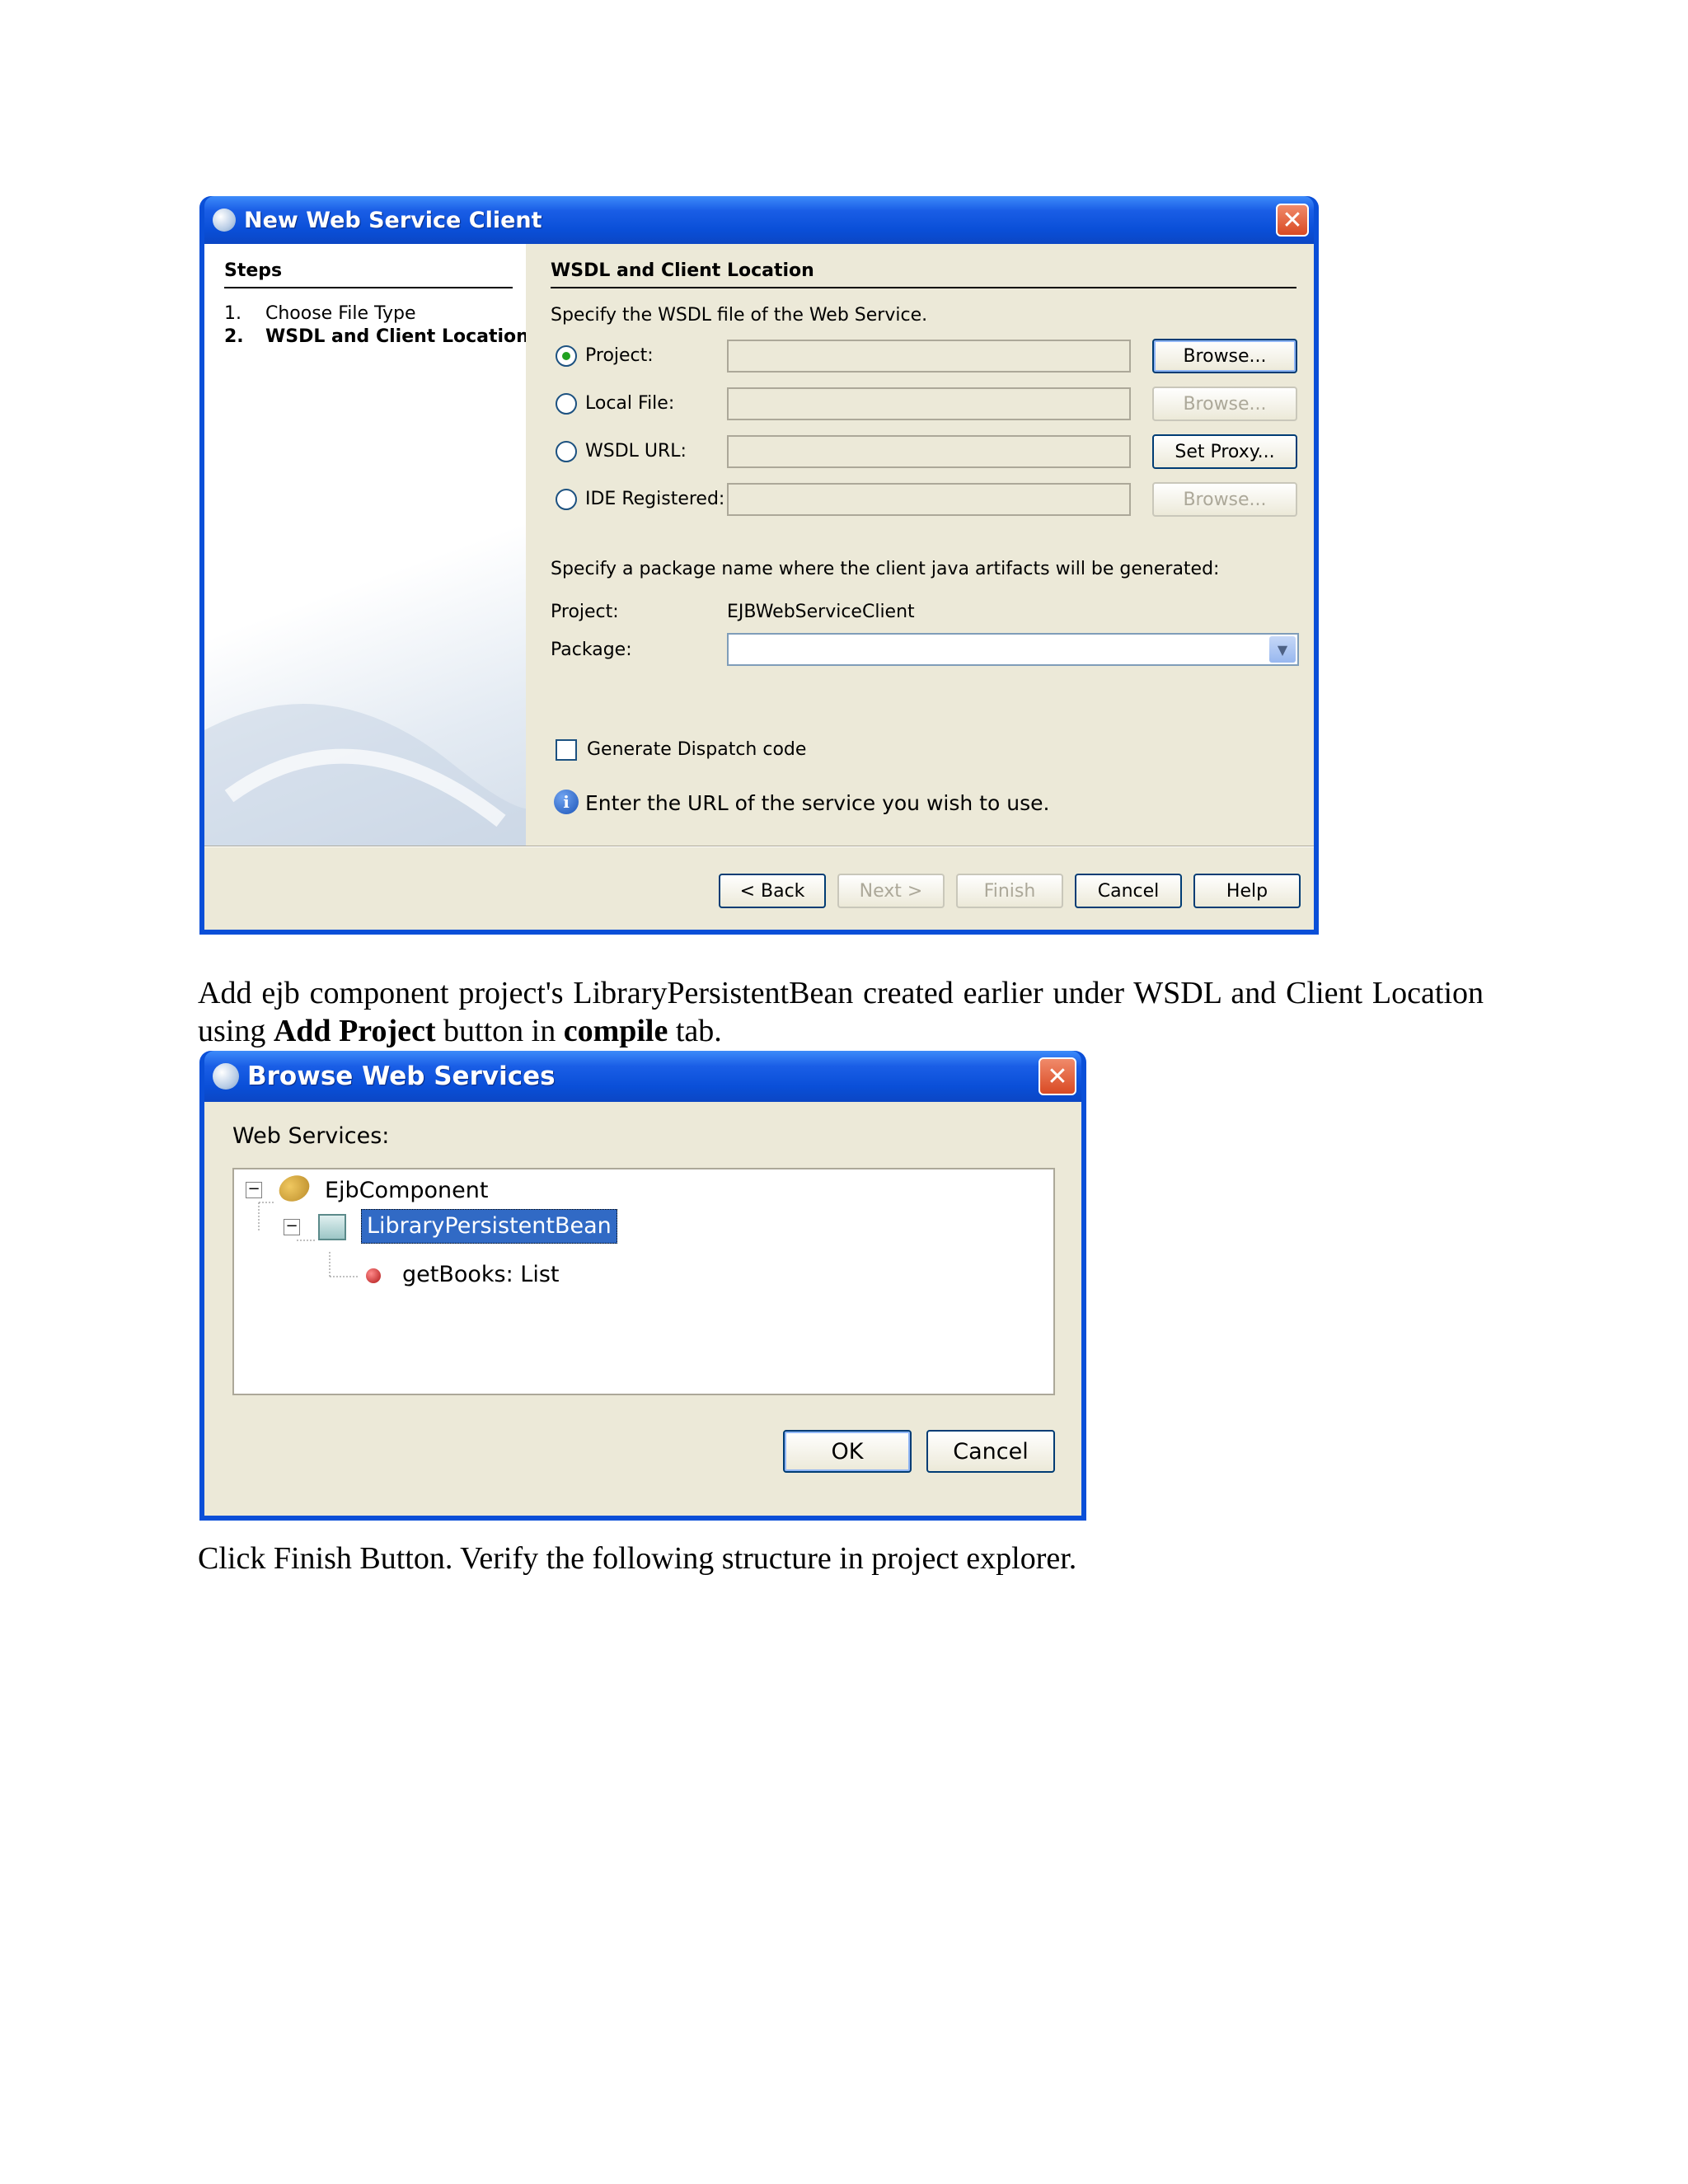 The height and width of the screenshot is (2184, 1688). Describe the element at coordinates (642, 1076) in the screenshot. I see `dialog2-titlebar: Browse Web Services ✕` at that location.